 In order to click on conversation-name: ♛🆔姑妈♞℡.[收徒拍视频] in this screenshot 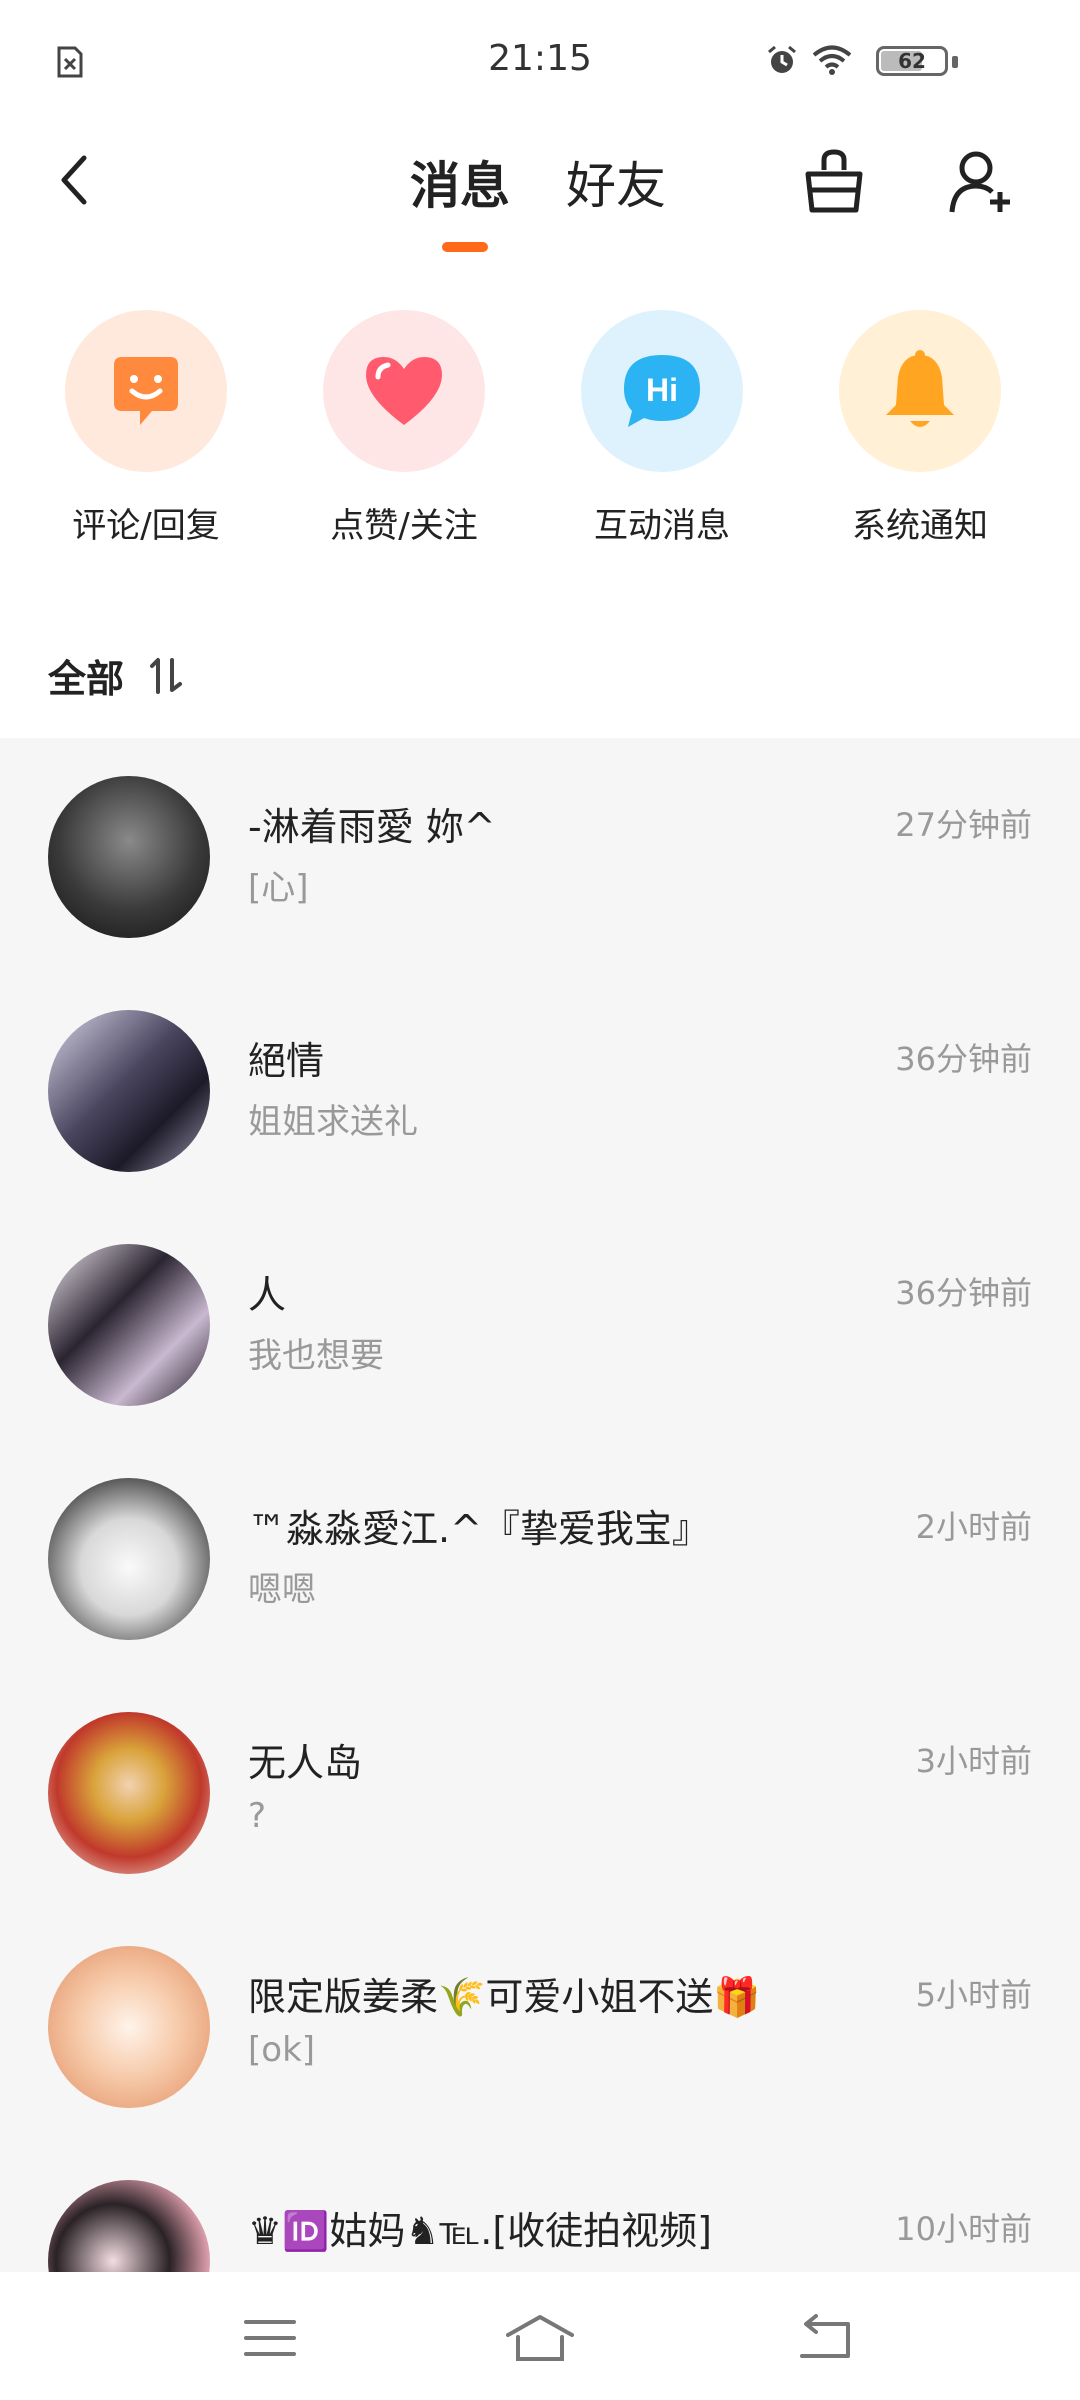, I will do `click(480, 2231)`.